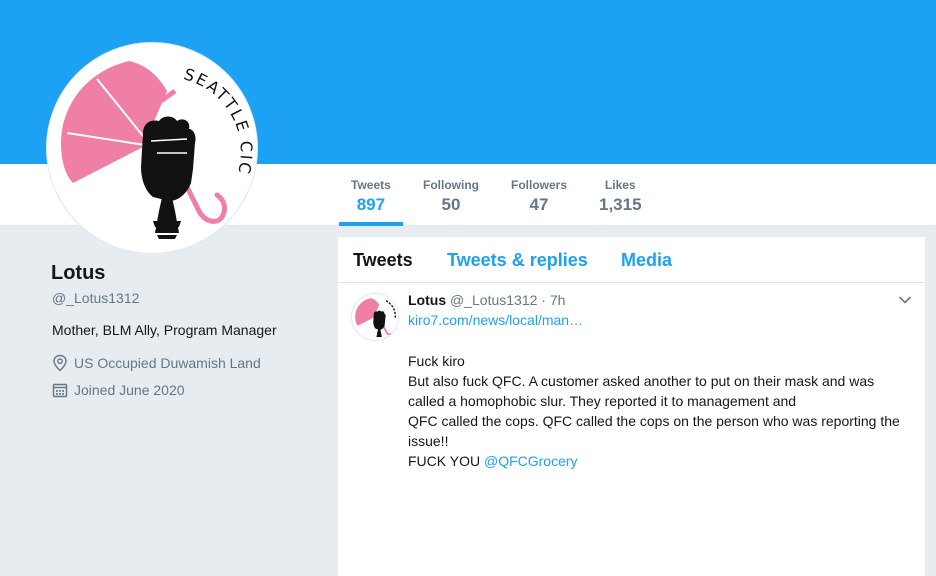 The image size is (936, 576). I want to click on seattle-cic-logo: SEATTLE CIC, so click(157, 150).